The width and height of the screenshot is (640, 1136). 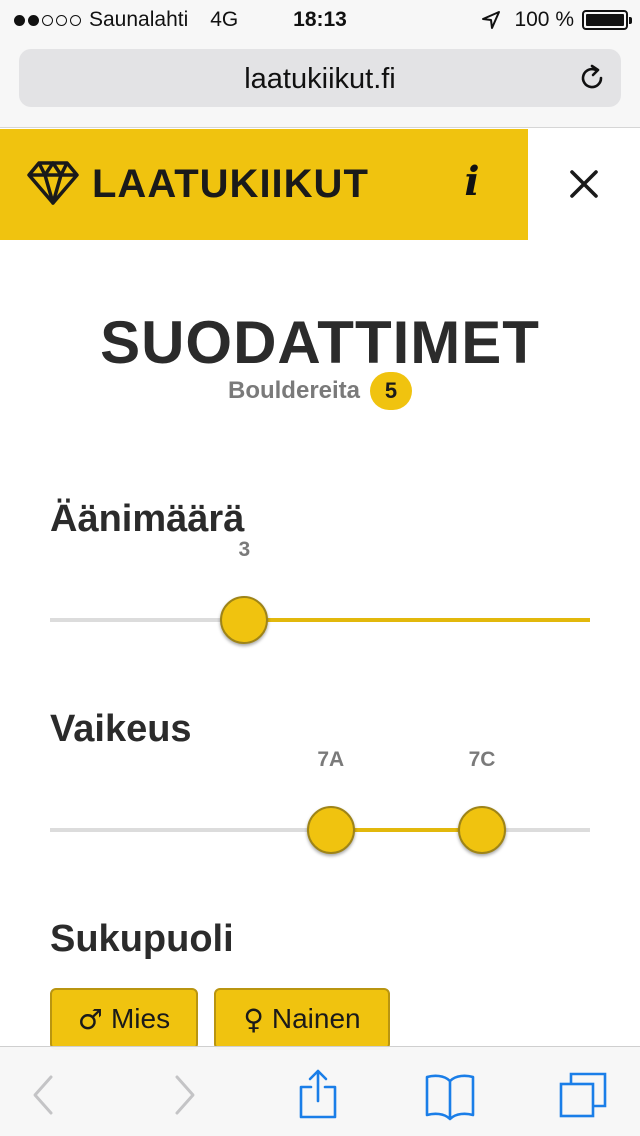 I want to click on status-right: 100 %, so click(x=556, y=20).